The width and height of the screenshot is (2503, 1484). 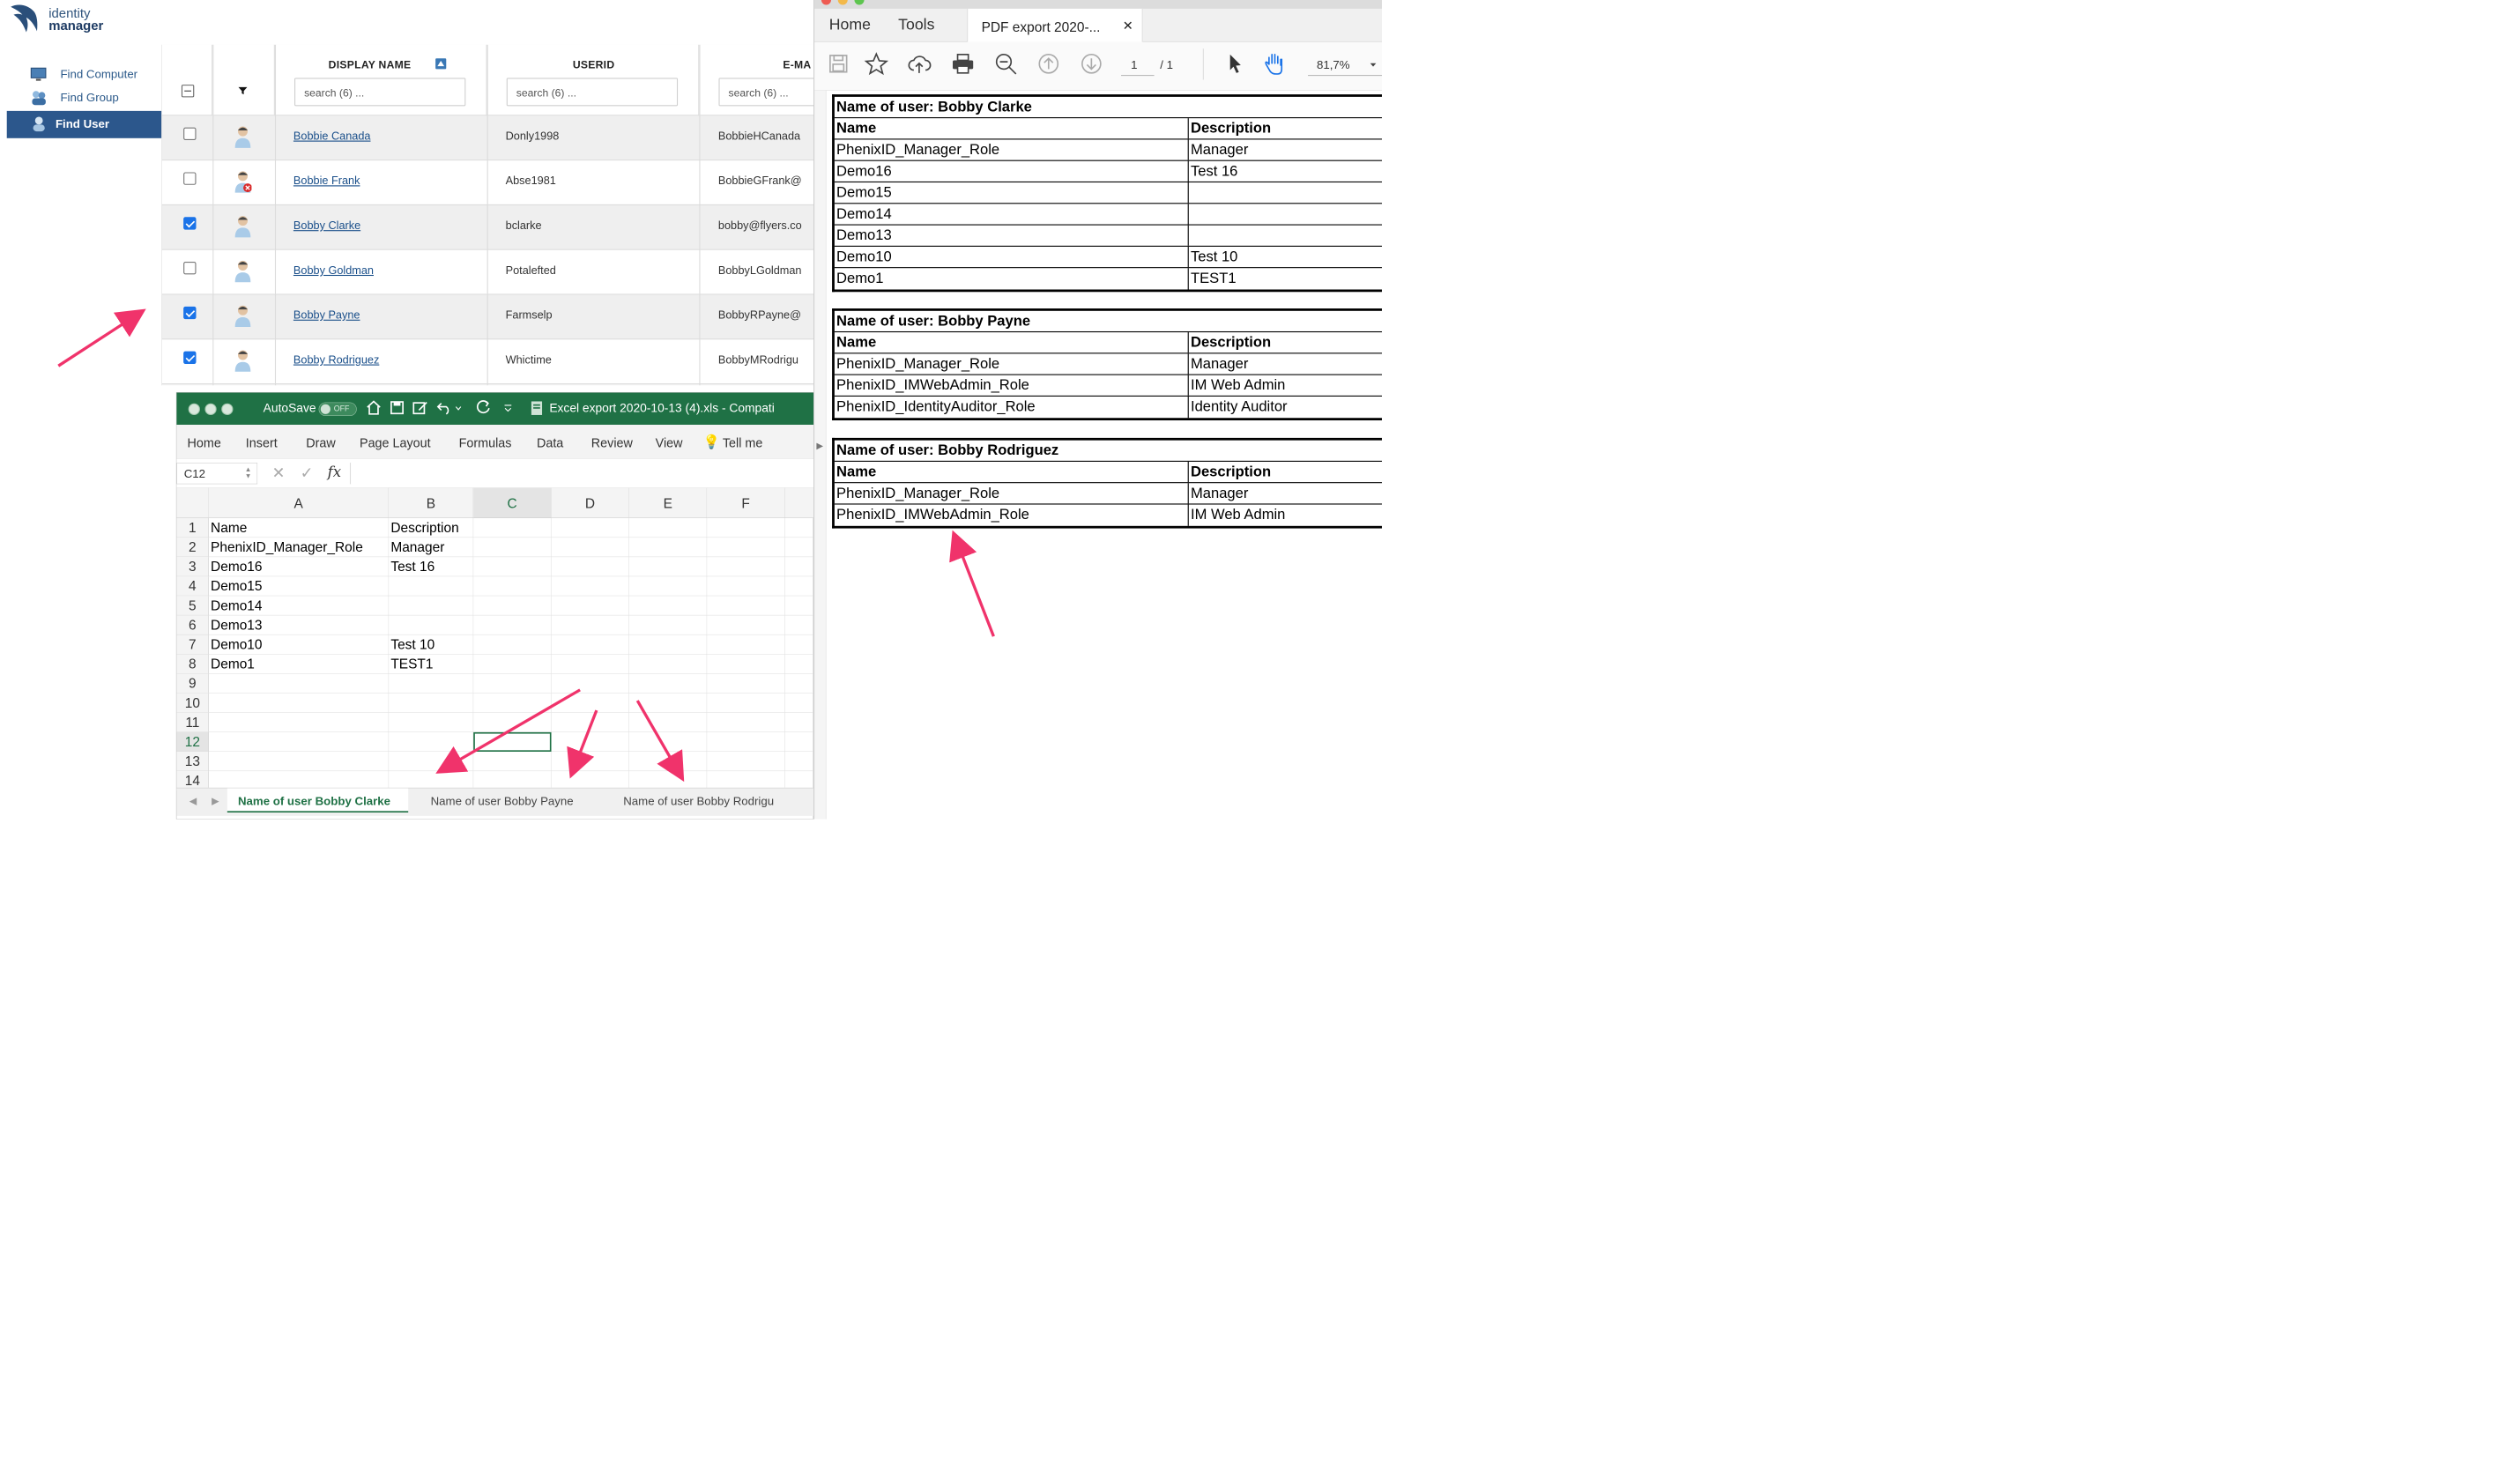 I want to click on row-header: 2, so click(x=192, y=548).